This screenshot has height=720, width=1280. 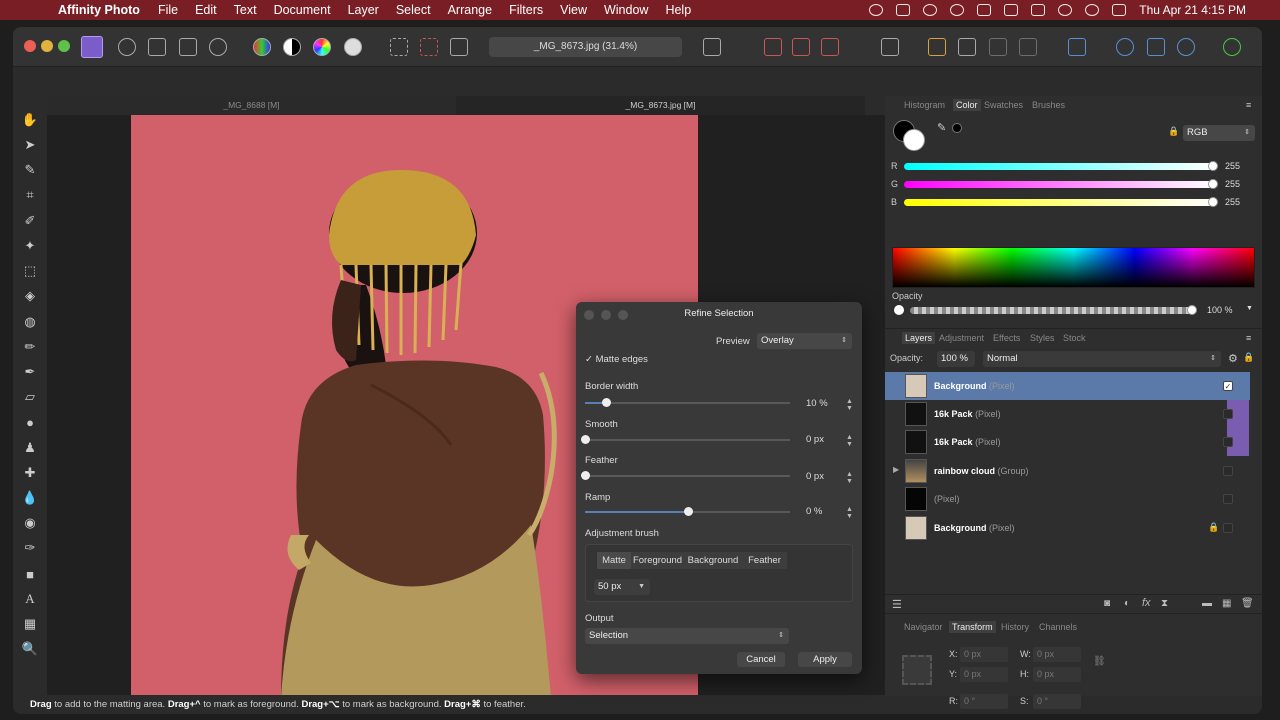 What do you see at coordinates (941, 127) in the screenshot?
I see `color-picker-icon: ✎` at bounding box center [941, 127].